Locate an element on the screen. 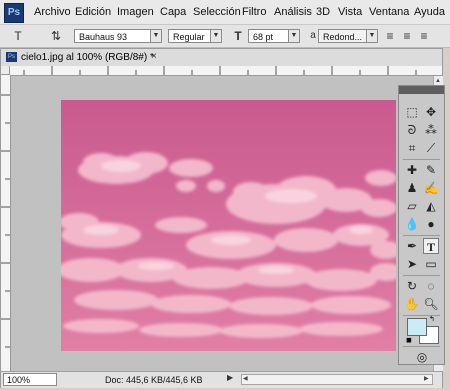 The width and height of the screenshot is (450, 390). menu-edicion: Edición is located at coordinates (93, 12).